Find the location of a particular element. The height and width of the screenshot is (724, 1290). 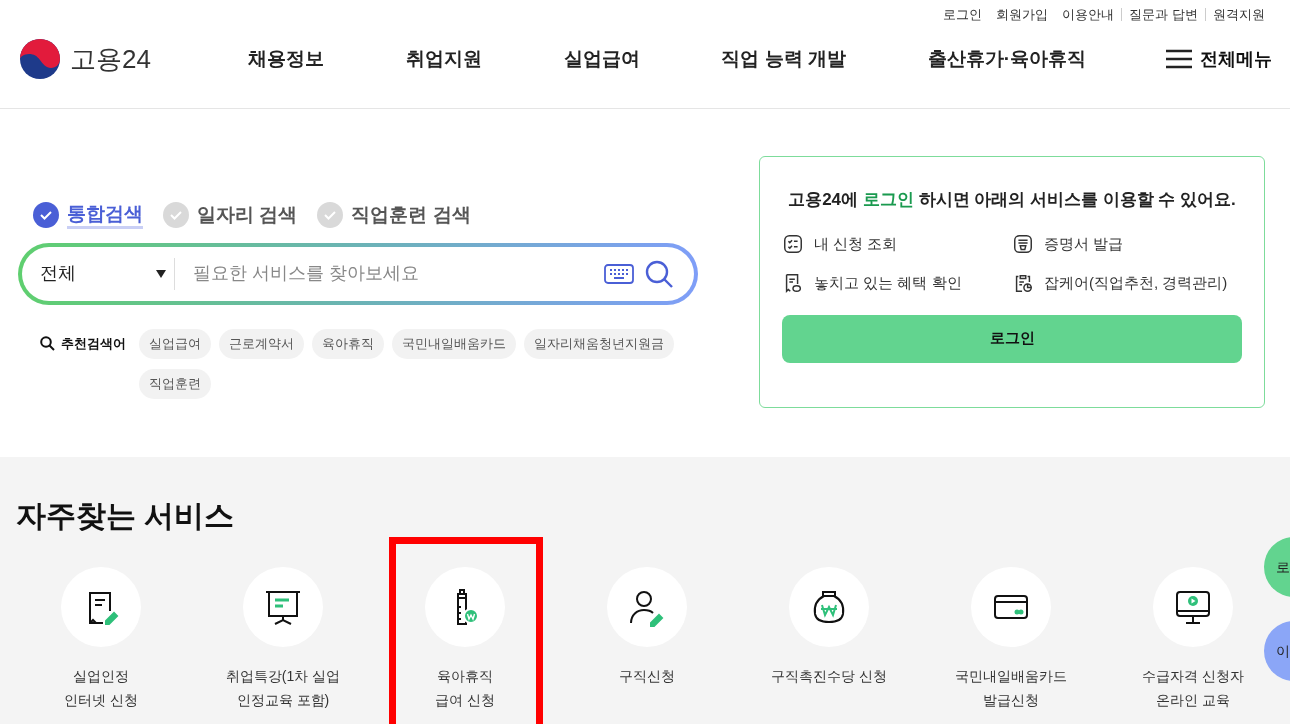

menu-icon is located at coordinates (1179, 59).